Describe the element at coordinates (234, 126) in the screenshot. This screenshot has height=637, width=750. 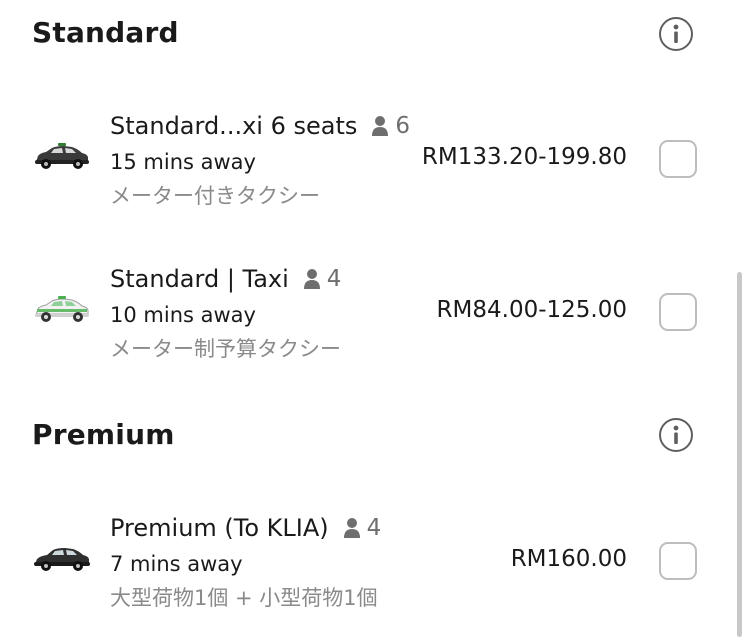
I see `option-name: Standard...xi 6 seats` at that location.